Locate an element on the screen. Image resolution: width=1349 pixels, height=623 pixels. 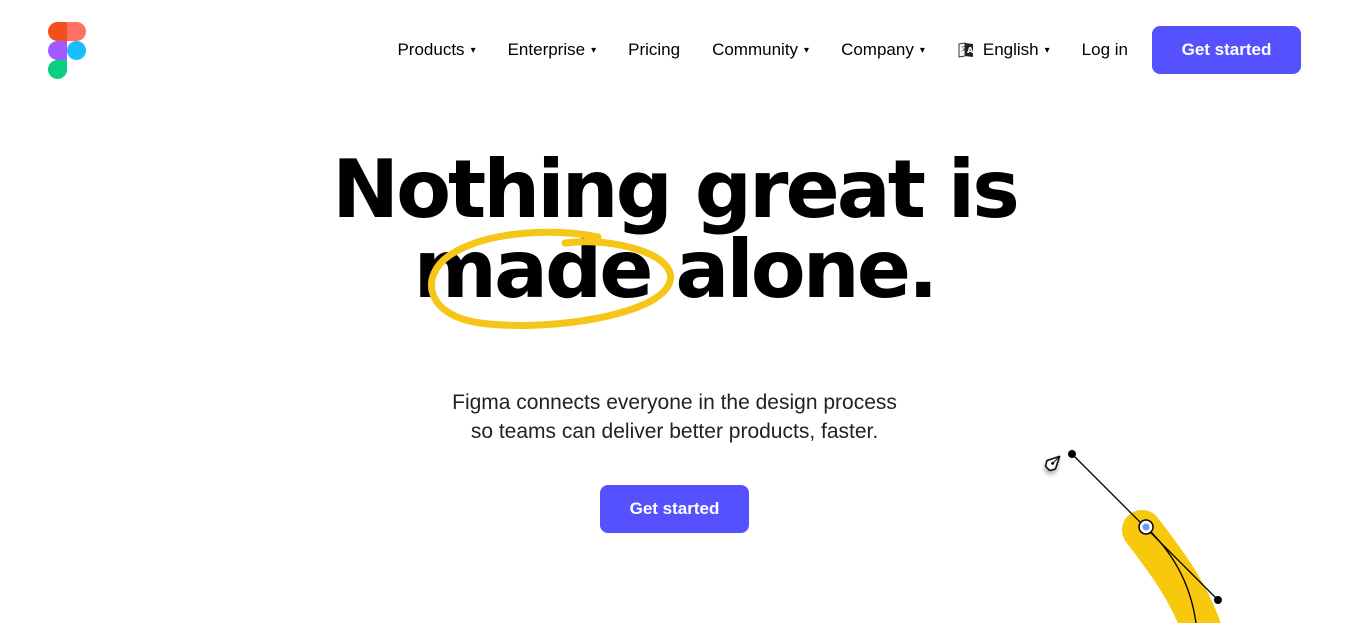
logo-bottom is located at coordinates (57, 69).